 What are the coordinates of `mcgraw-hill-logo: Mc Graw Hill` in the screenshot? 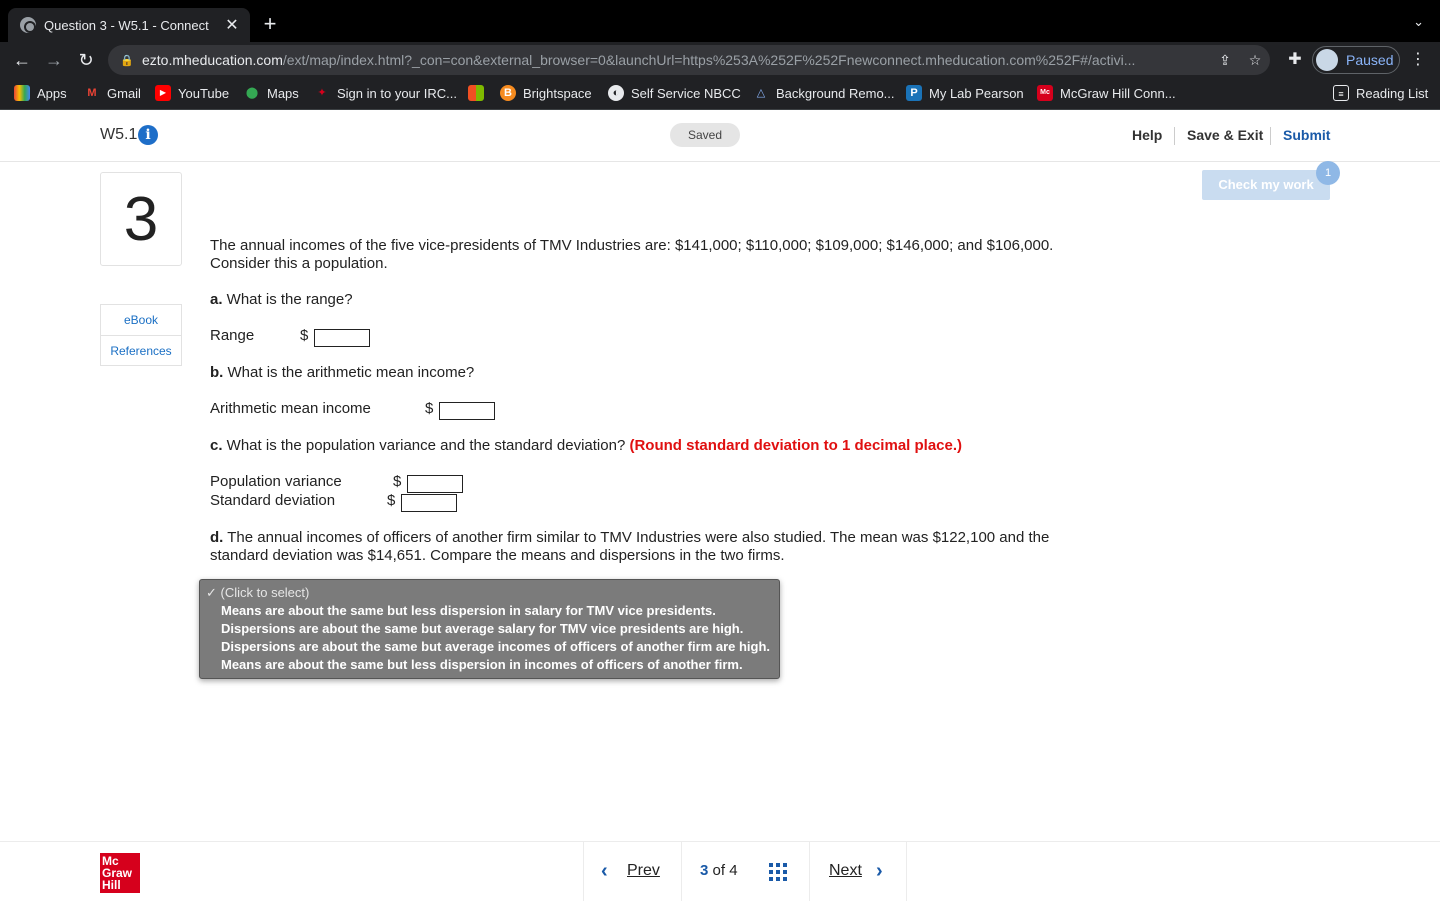 It's located at (120, 873).